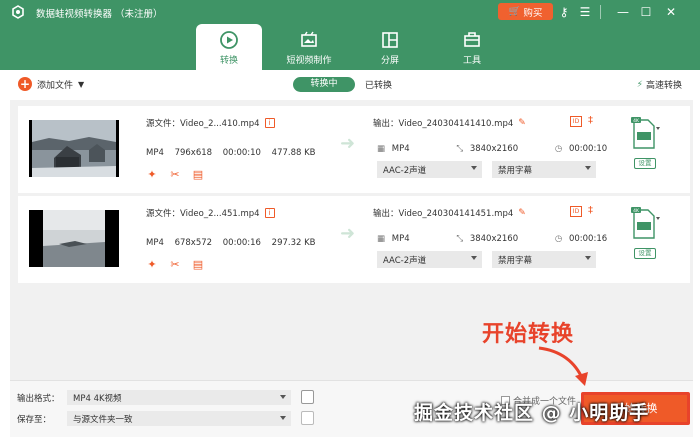  I want to click on short-video-icon, so click(309, 39).